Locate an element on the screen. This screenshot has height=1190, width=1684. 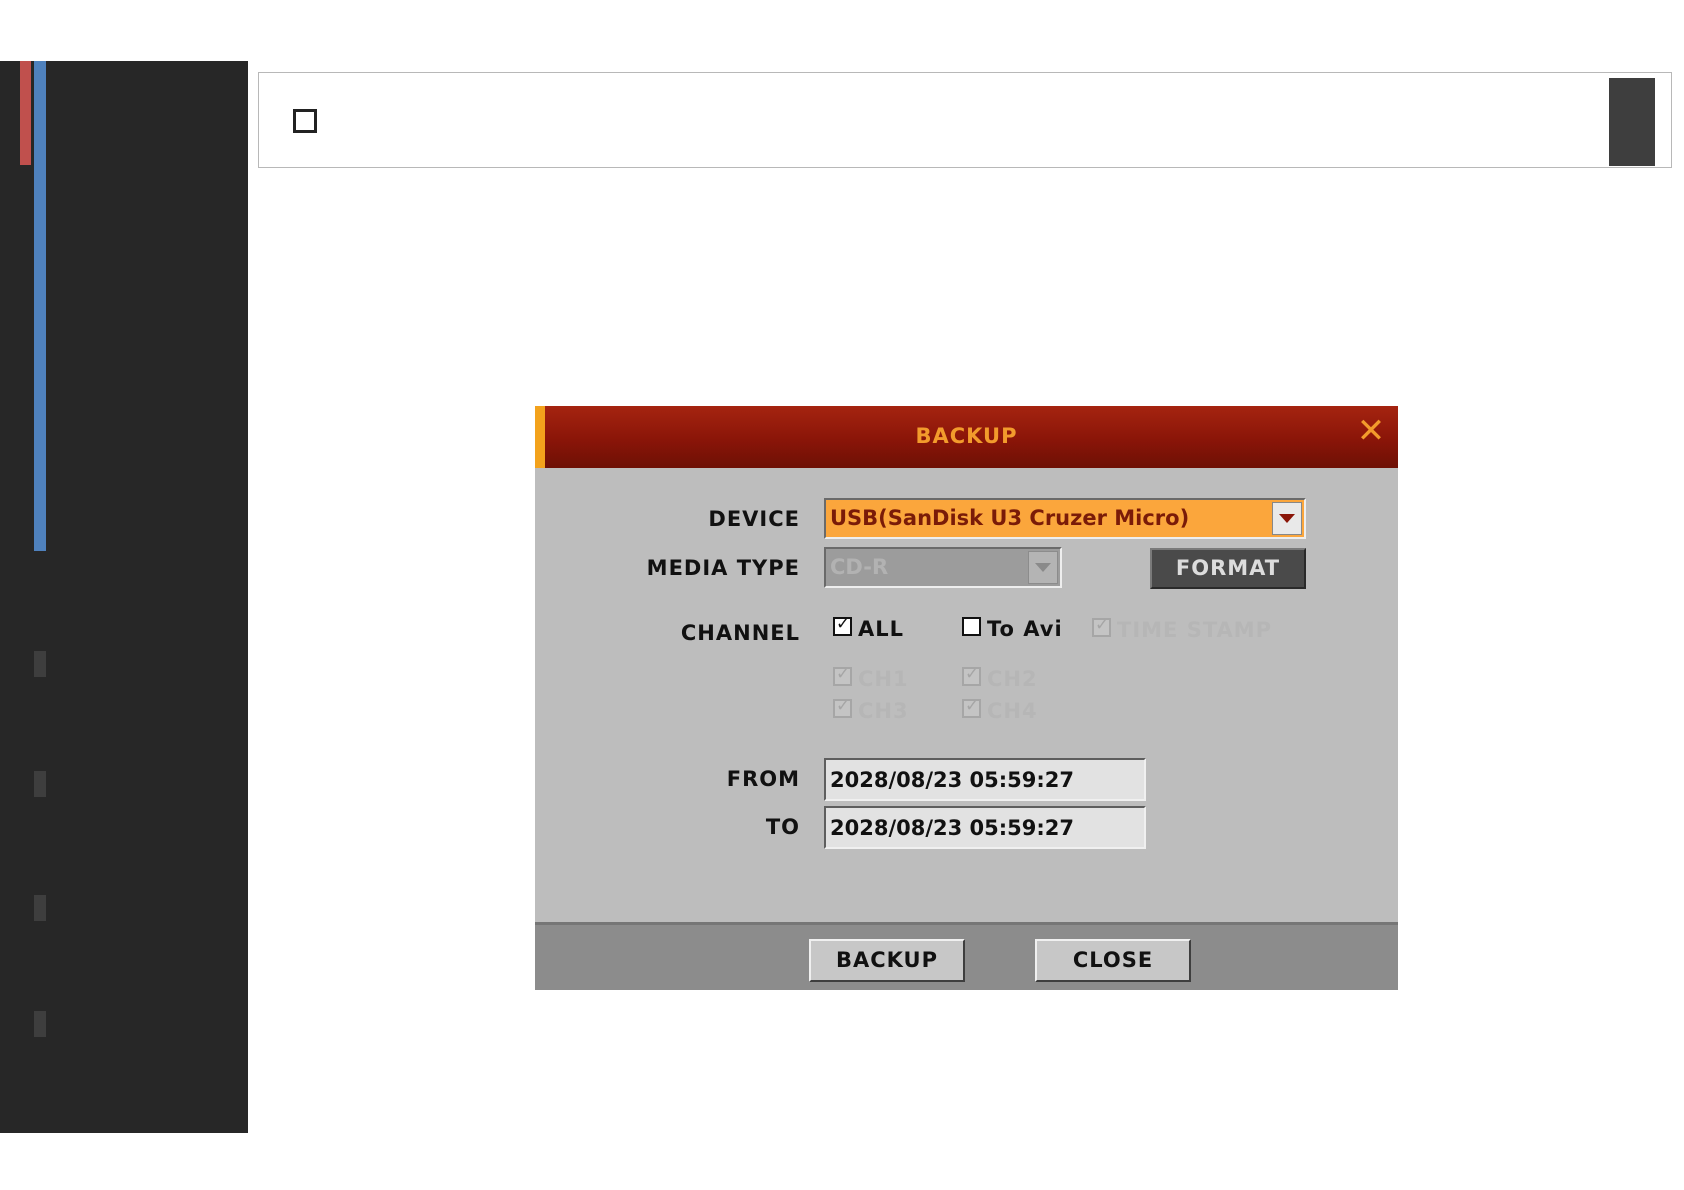
top-bar-checkbox is located at coordinates (305, 121).